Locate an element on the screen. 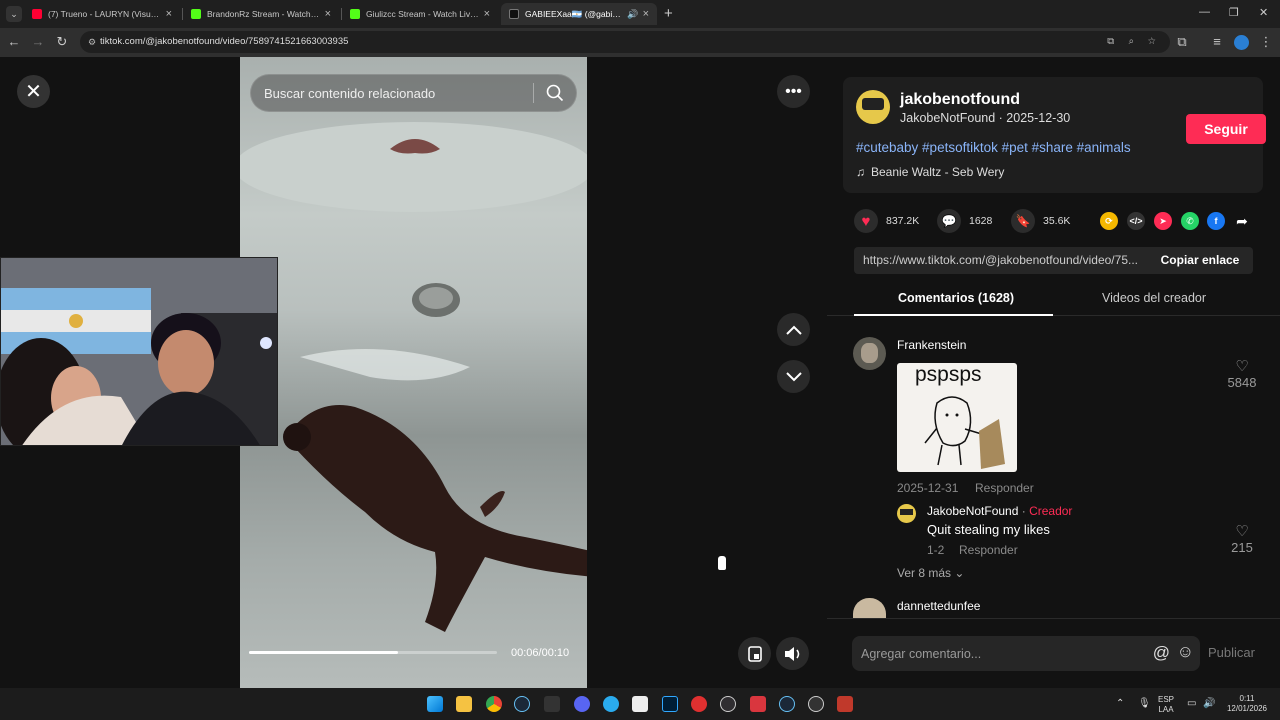  extensions-icon: ⧉ is located at coordinates (1182, 42).